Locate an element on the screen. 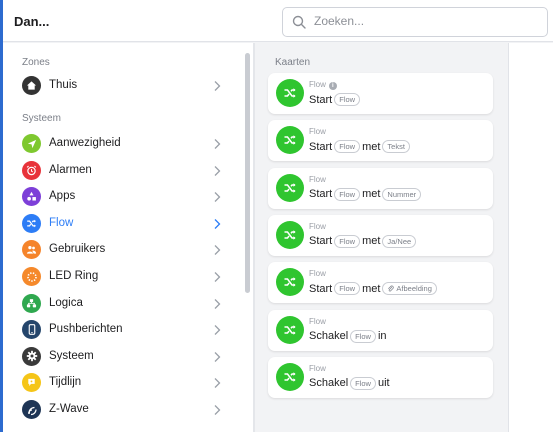 The width and height of the screenshot is (553, 432). search-box is located at coordinates (415, 22).